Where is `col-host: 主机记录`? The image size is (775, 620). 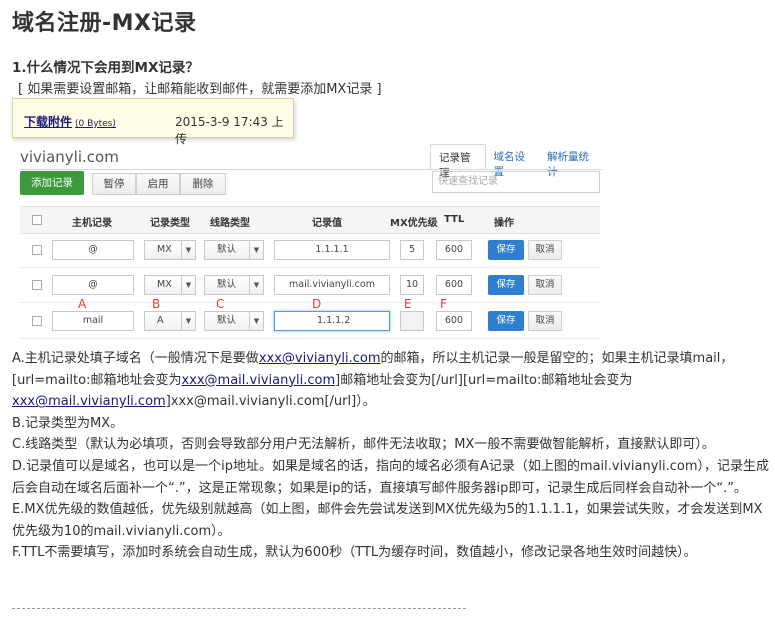 col-host: 主机记录 is located at coordinates (92, 223).